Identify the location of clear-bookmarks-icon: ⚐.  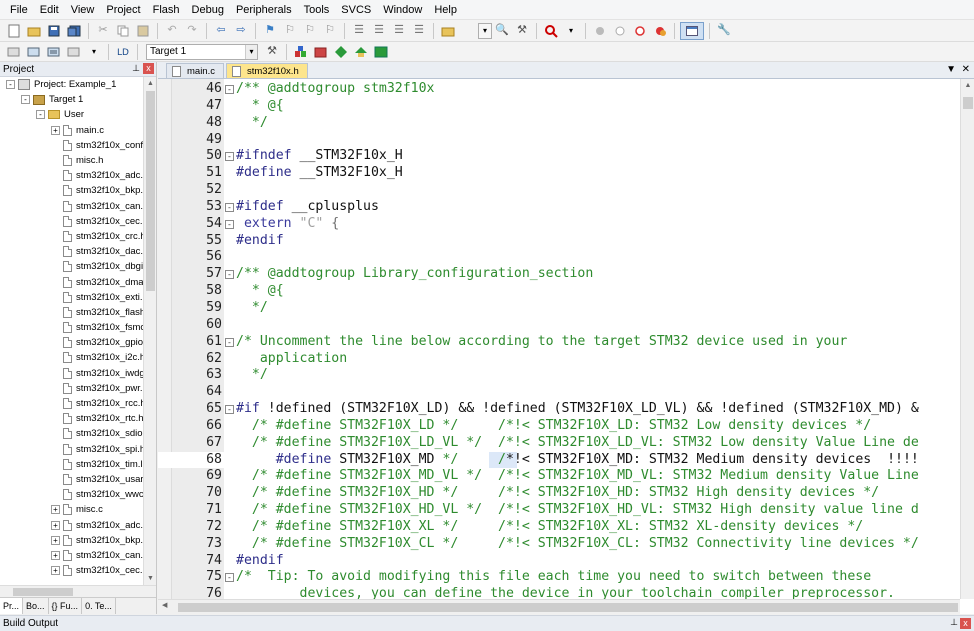
(330, 31).